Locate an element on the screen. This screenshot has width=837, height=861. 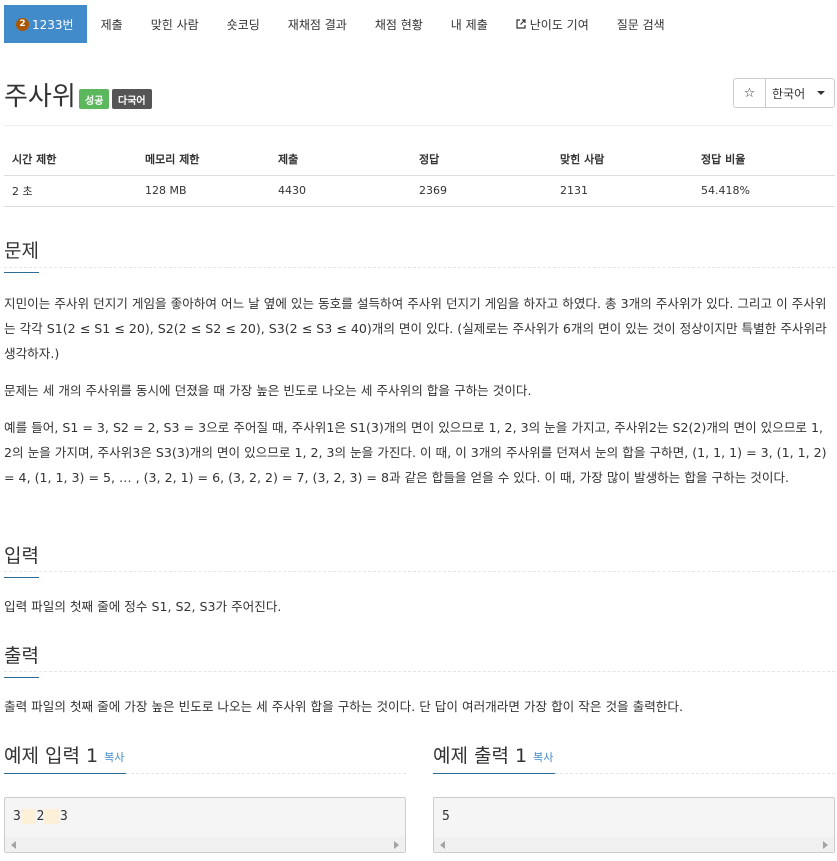
problem-heading: 문제 is located at coordinates (21, 254).